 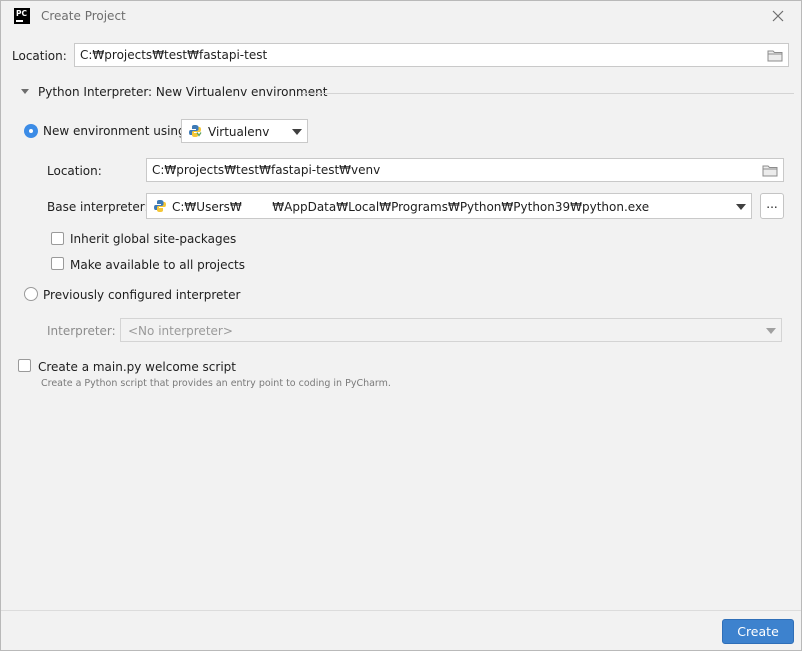 I want to click on env-location-field, so click(x=465, y=170).